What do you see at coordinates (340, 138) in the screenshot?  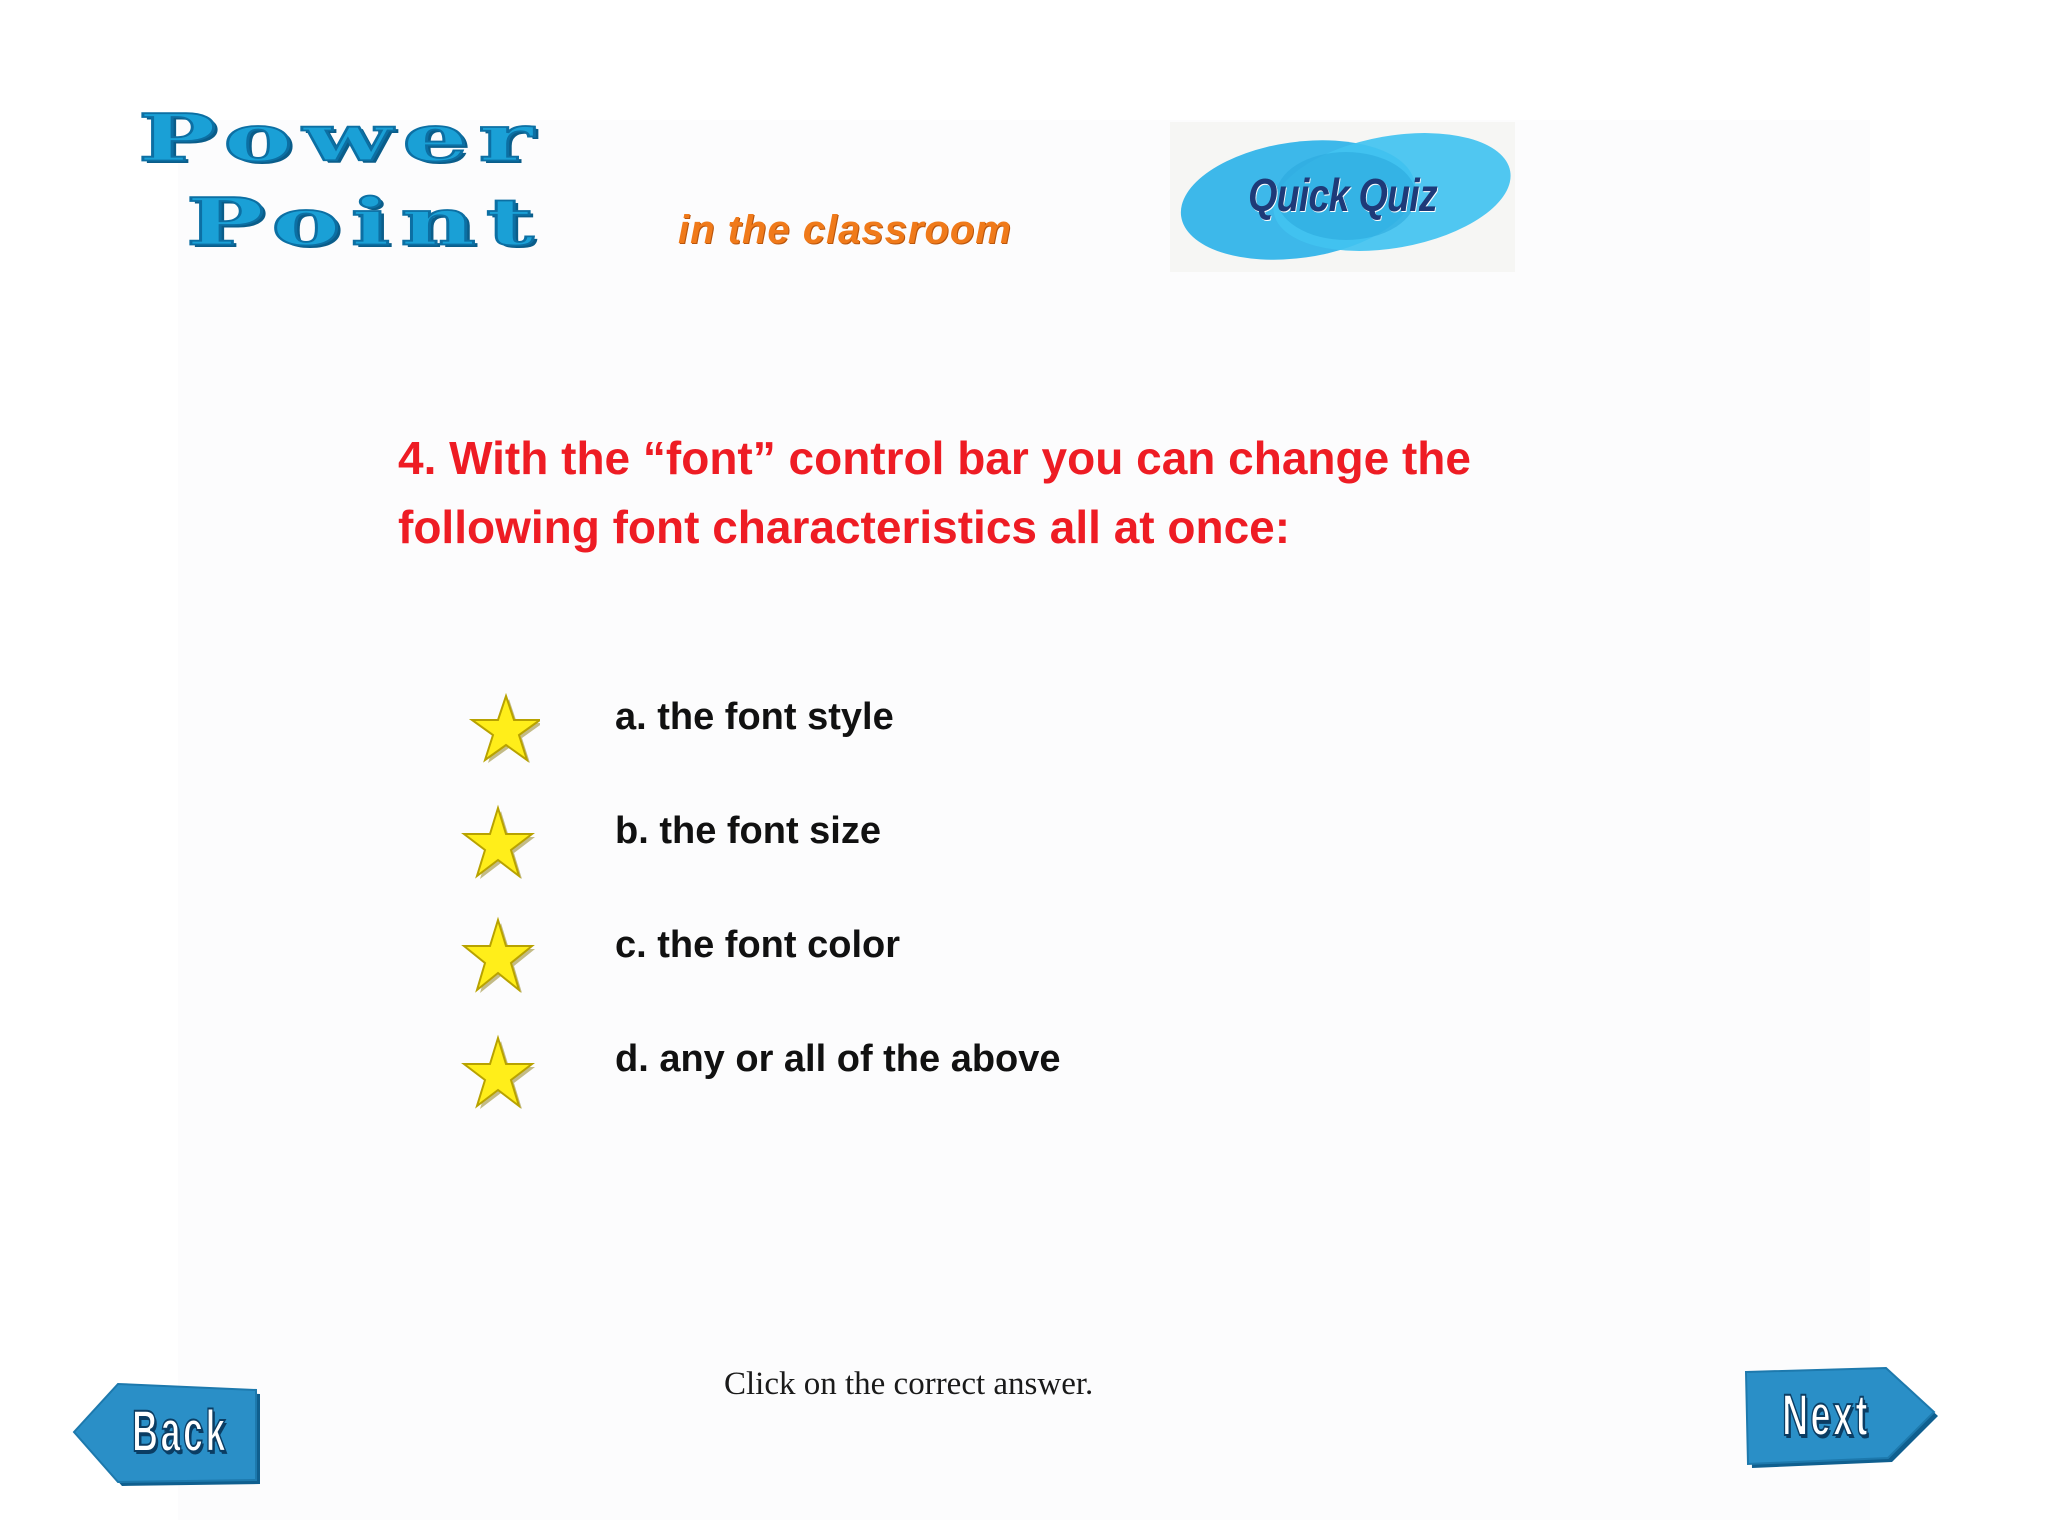 I see `logo-word-power: Power` at bounding box center [340, 138].